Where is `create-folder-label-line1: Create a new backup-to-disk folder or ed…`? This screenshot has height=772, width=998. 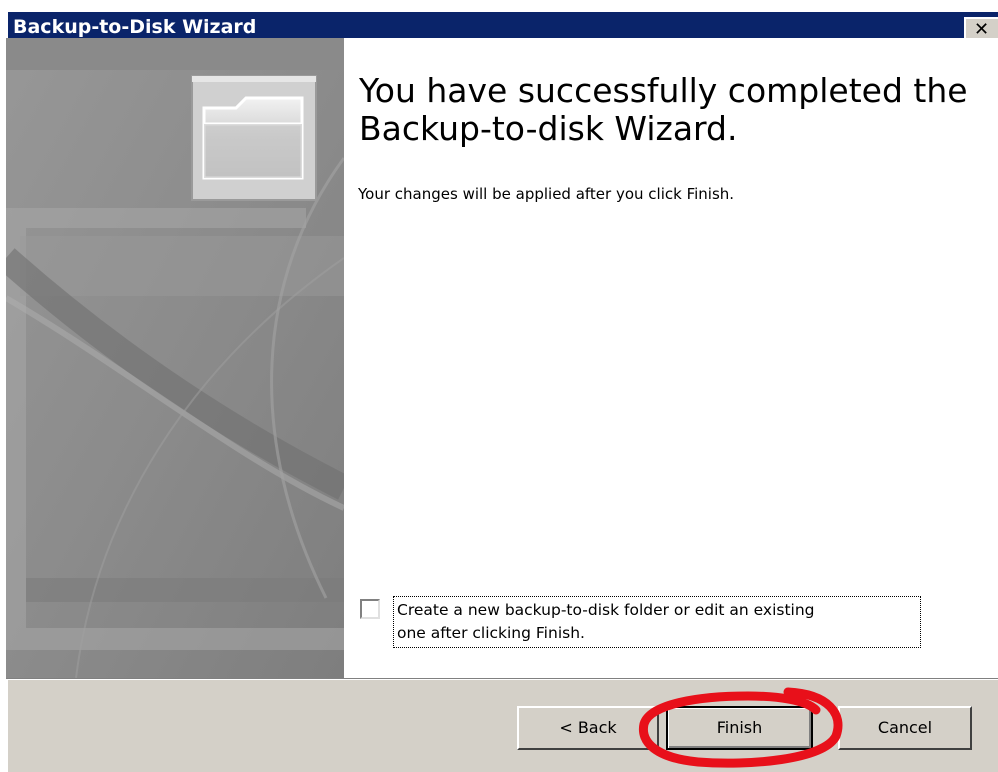 create-folder-label-line1: Create a new backup-to-disk folder or ed… is located at coordinates (606, 610).